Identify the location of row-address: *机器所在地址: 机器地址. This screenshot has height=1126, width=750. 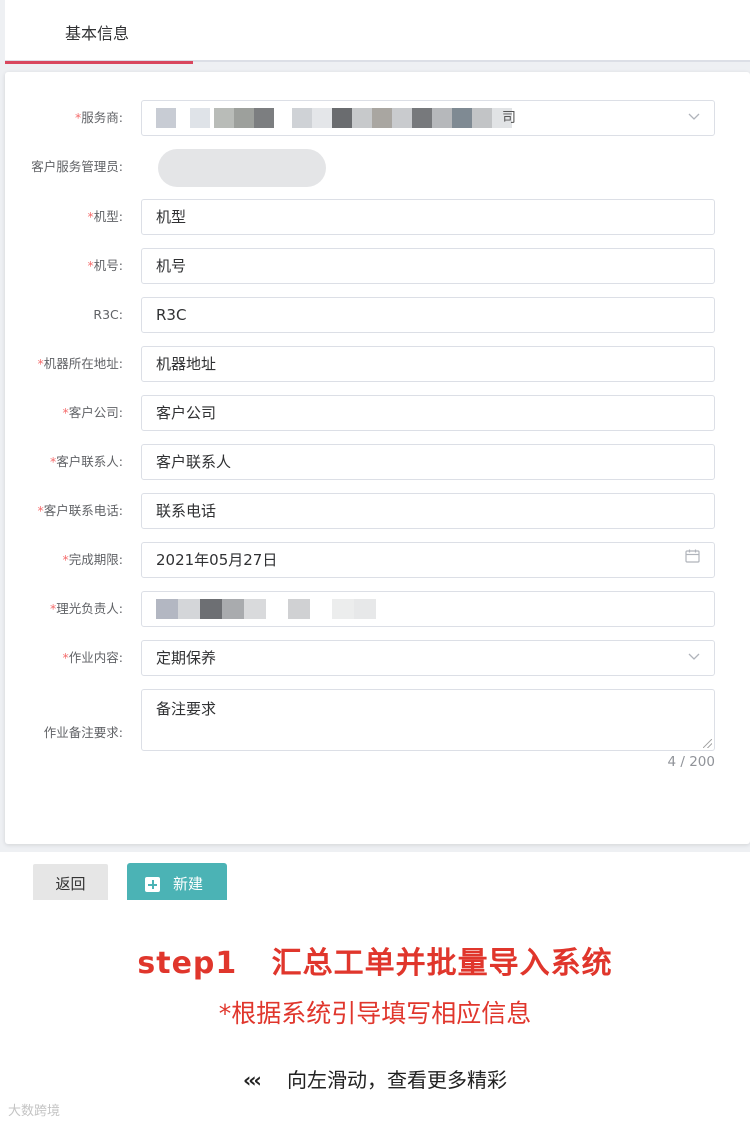
(377, 364).